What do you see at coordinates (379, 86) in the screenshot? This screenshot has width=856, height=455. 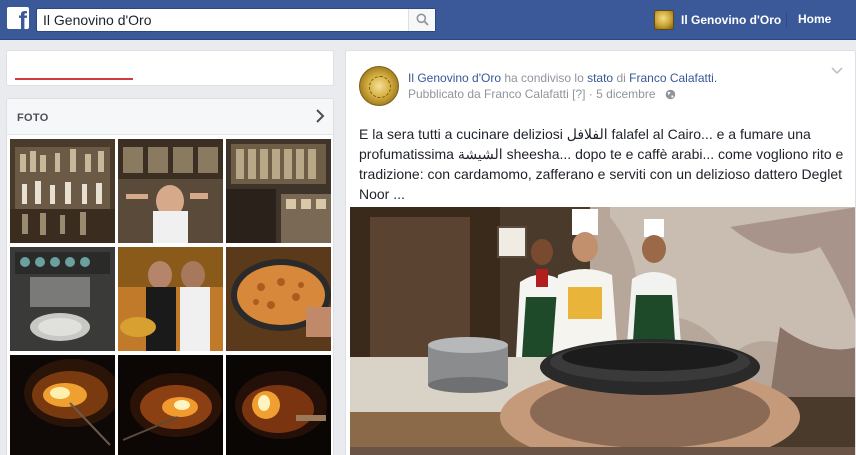 I see `page-avatar` at bounding box center [379, 86].